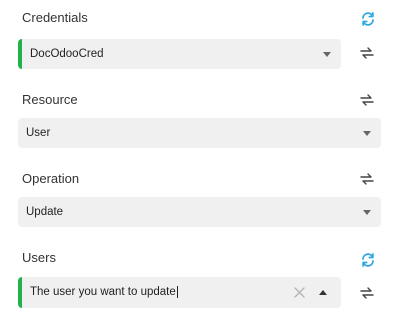 This screenshot has width=394, height=315. I want to click on resource-label: Resource, so click(50, 99).